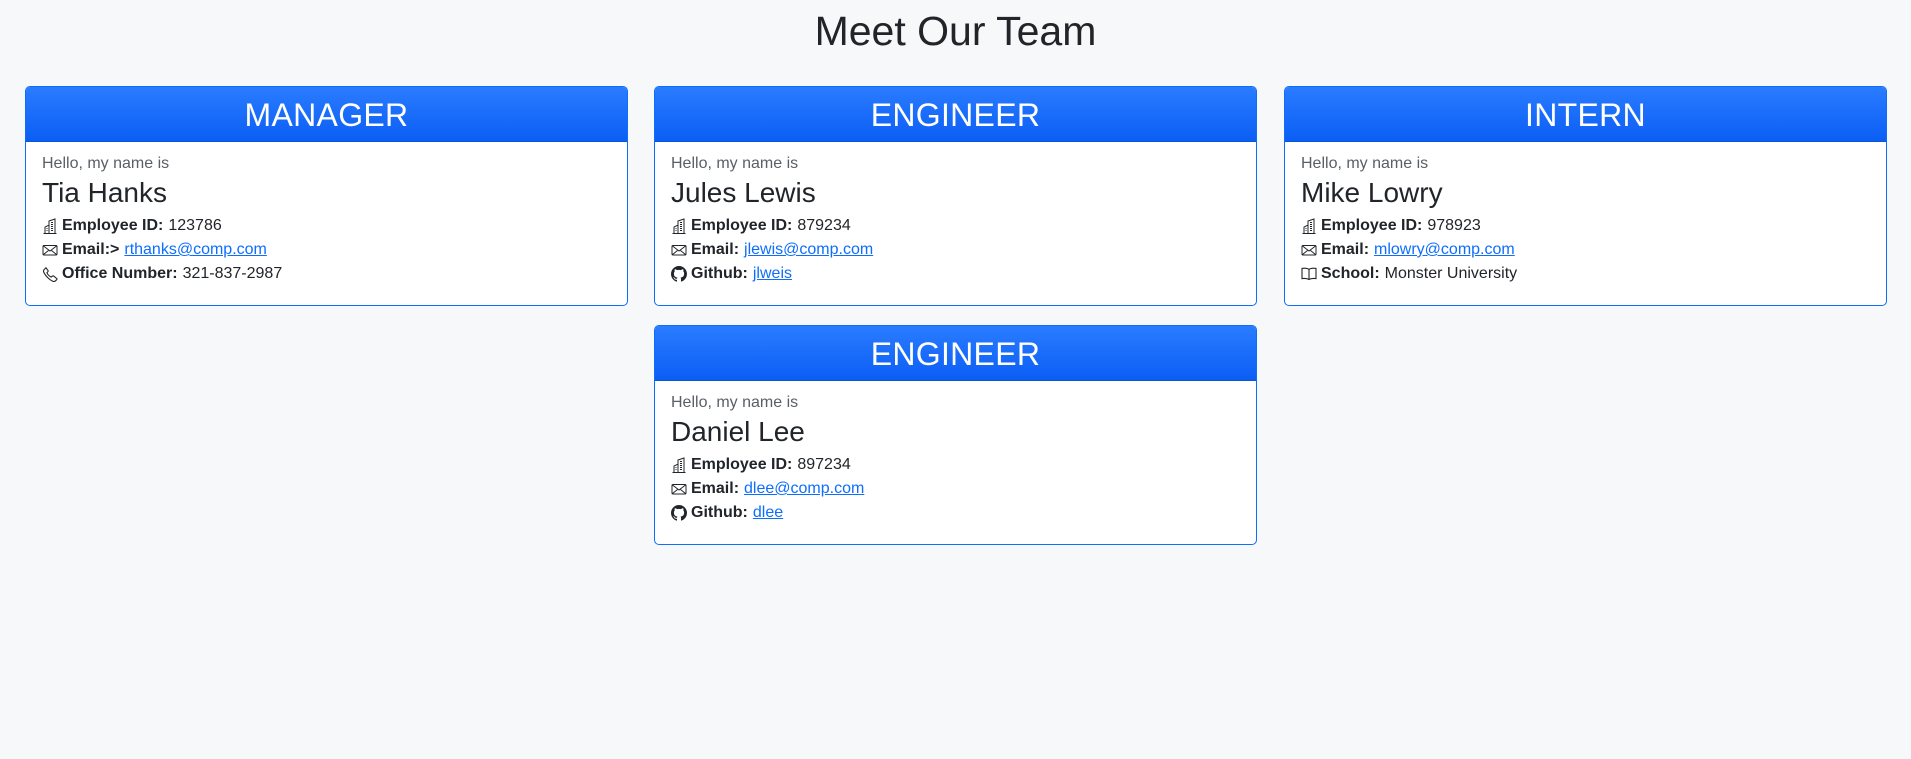 The width and height of the screenshot is (1911, 759). I want to click on employee-id-value: 978923, so click(1454, 225).